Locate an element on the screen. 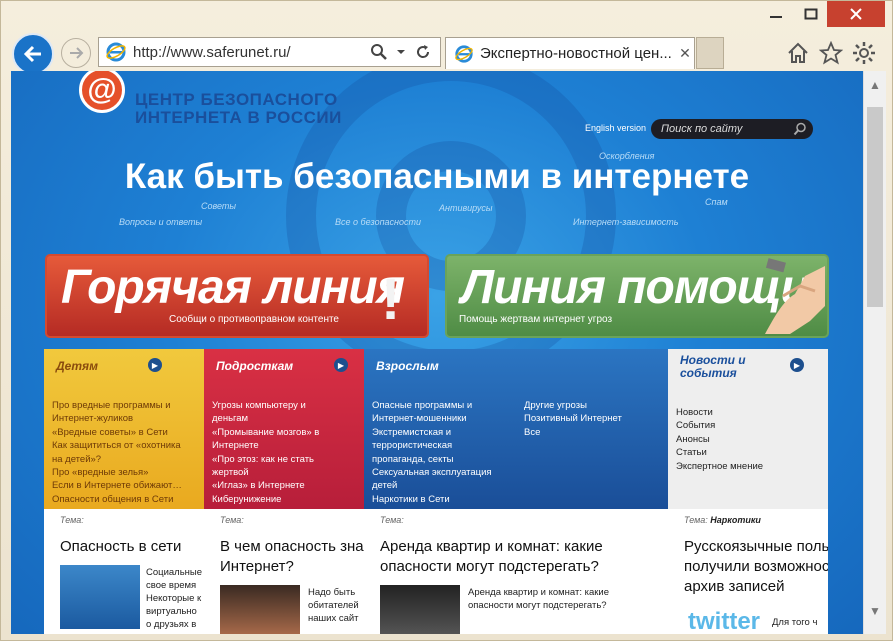 This screenshot has width=893, height=641. list-item: Наркотики в Сети is located at coordinates (432, 499).